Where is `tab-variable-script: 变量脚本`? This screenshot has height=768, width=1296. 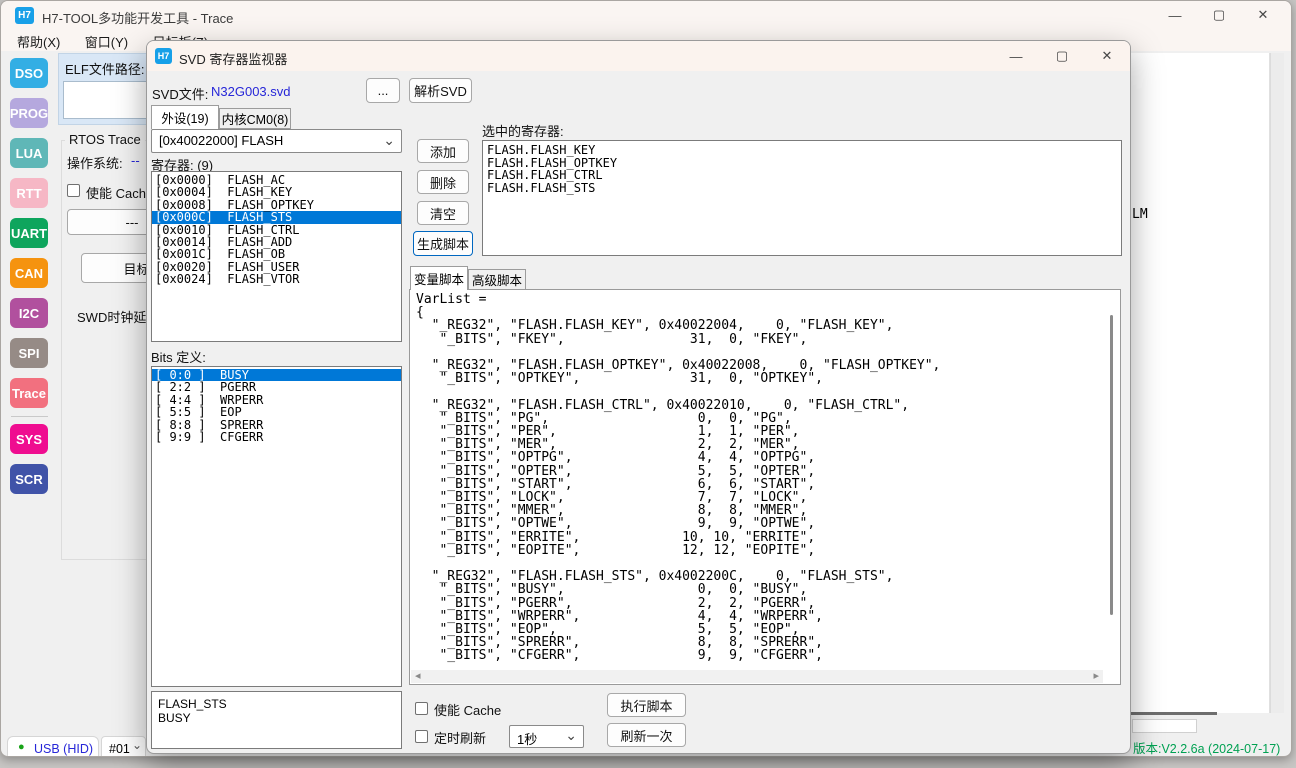
tab-variable-script: 变量脚本 is located at coordinates (439, 278).